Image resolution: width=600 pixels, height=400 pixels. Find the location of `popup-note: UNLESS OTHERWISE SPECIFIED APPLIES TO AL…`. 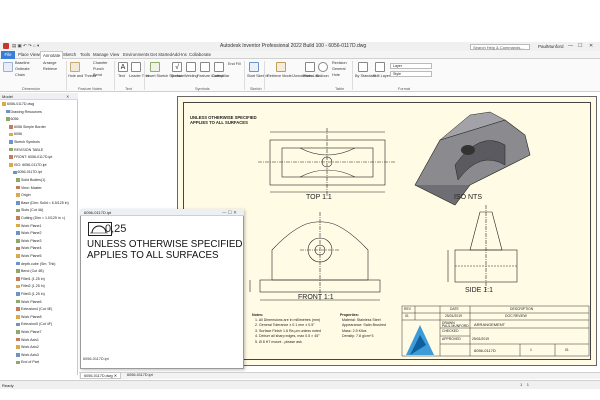

popup-note: UNLESS OTHERWISE SPECIFIED APPLIES TO AL… is located at coordinates (165, 250).